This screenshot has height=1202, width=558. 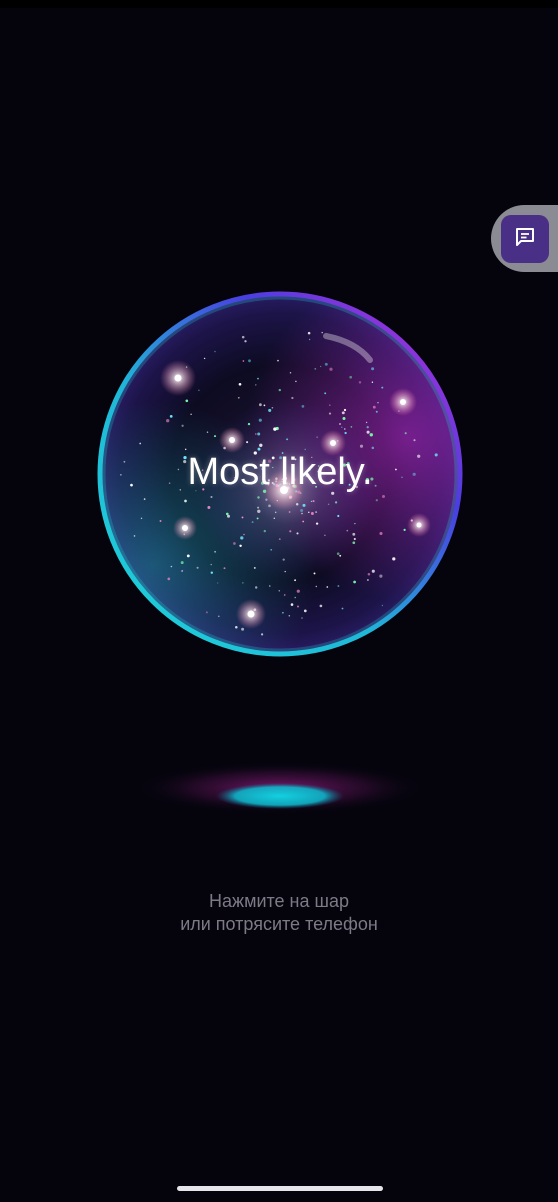 What do you see at coordinates (279, 4) in the screenshot?
I see `status-bar` at bounding box center [279, 4].